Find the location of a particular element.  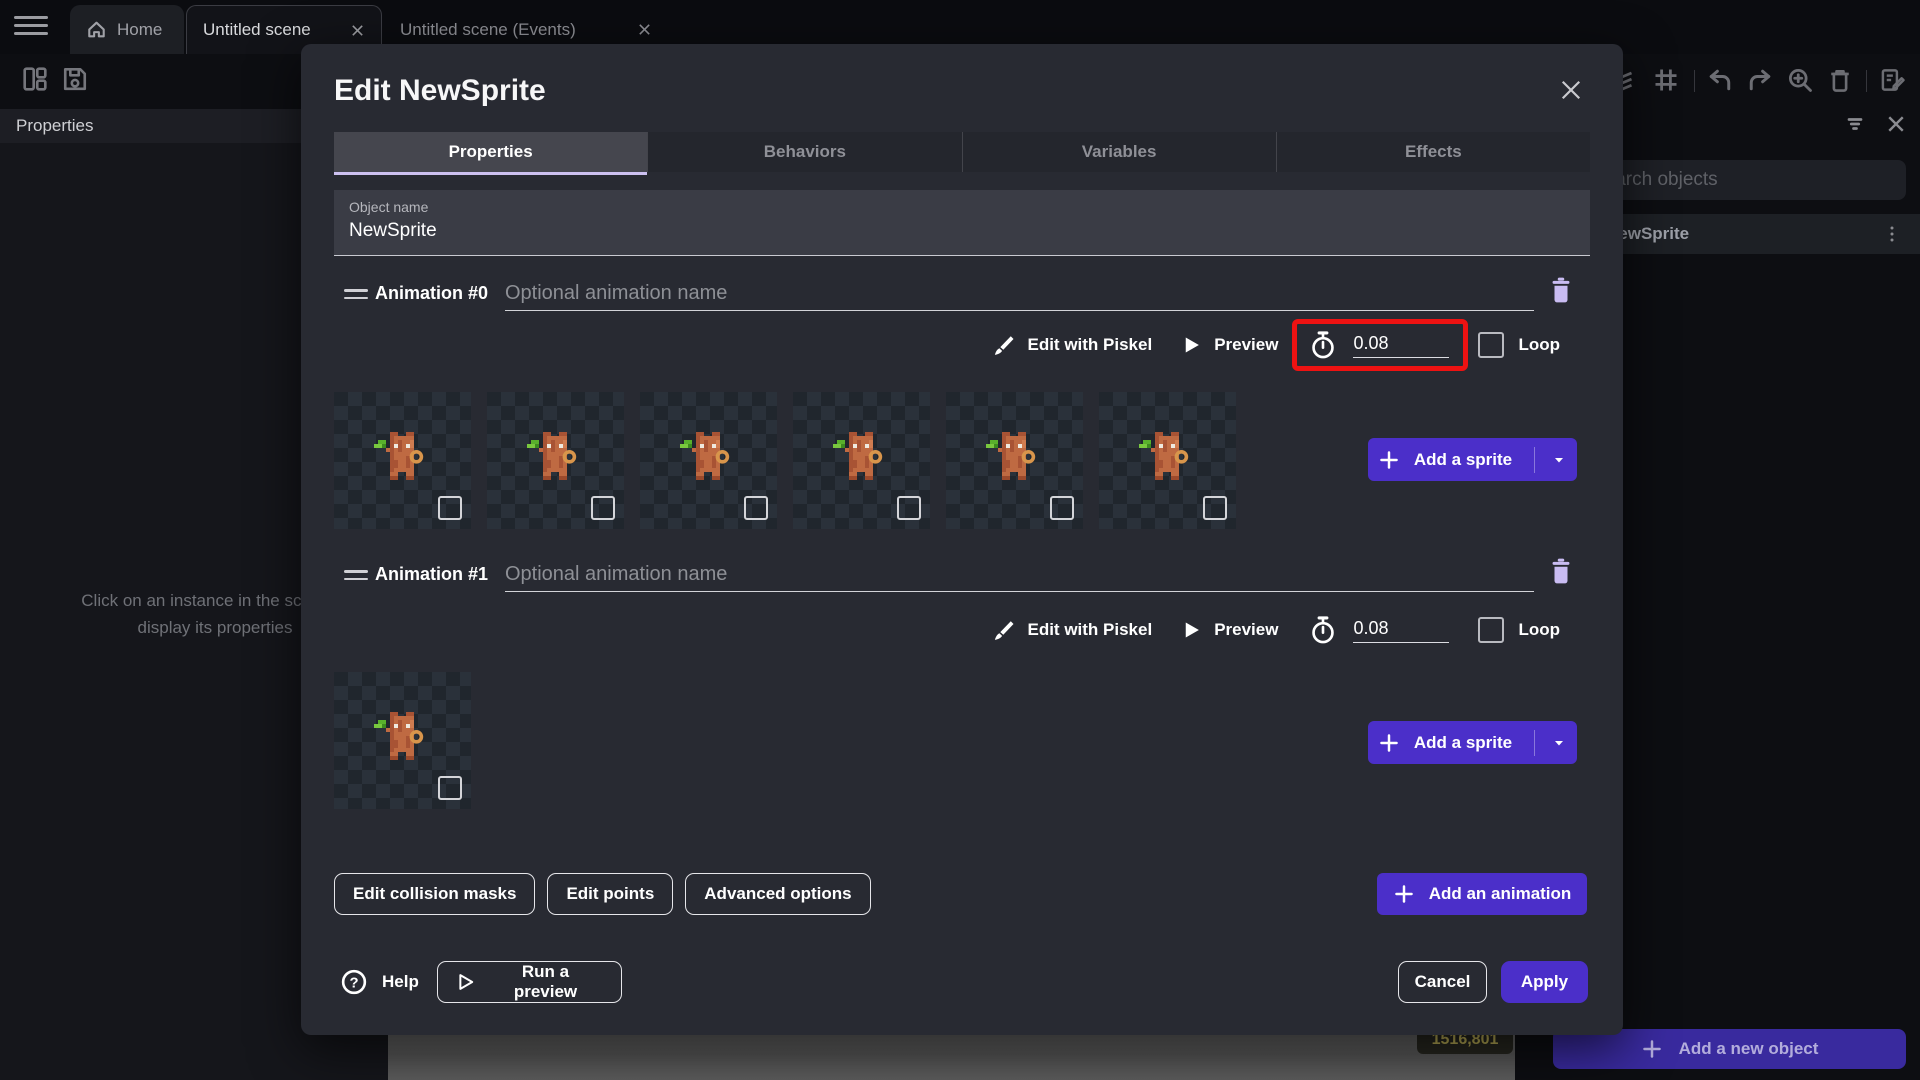

dialog-footer: ? Help Run a preview Cancel Apply is located at coordinates (961, 982).